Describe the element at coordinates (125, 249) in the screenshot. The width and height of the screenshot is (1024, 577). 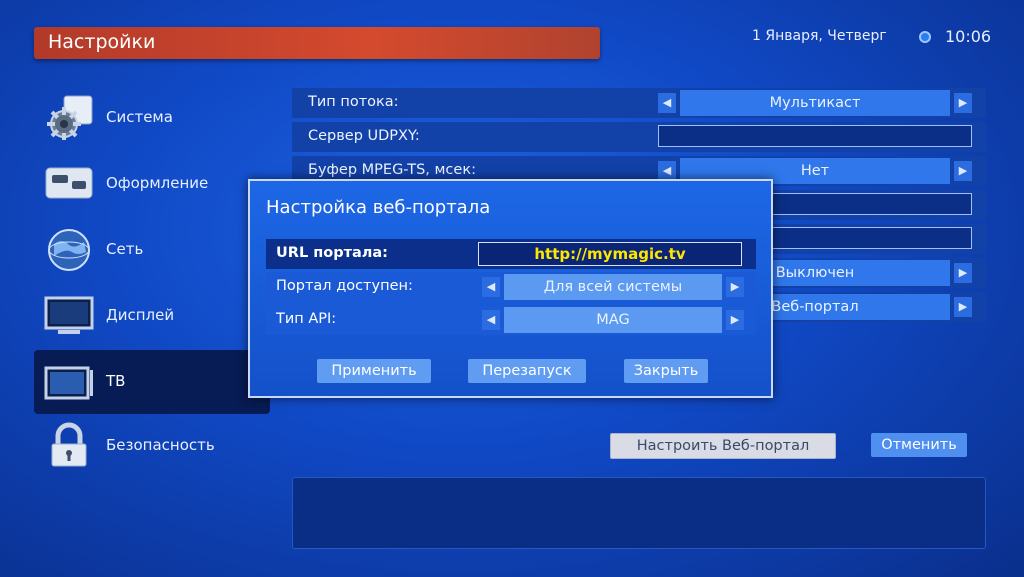
I see `sidebar-item-label: Сеть` at that location.